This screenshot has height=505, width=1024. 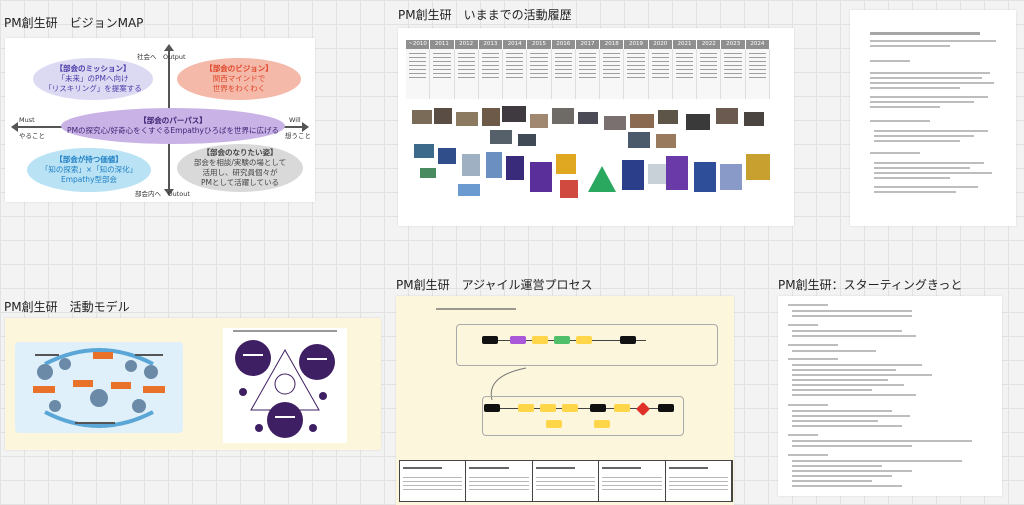 I want to click on agile-process-board, so click(x=565, y=400).